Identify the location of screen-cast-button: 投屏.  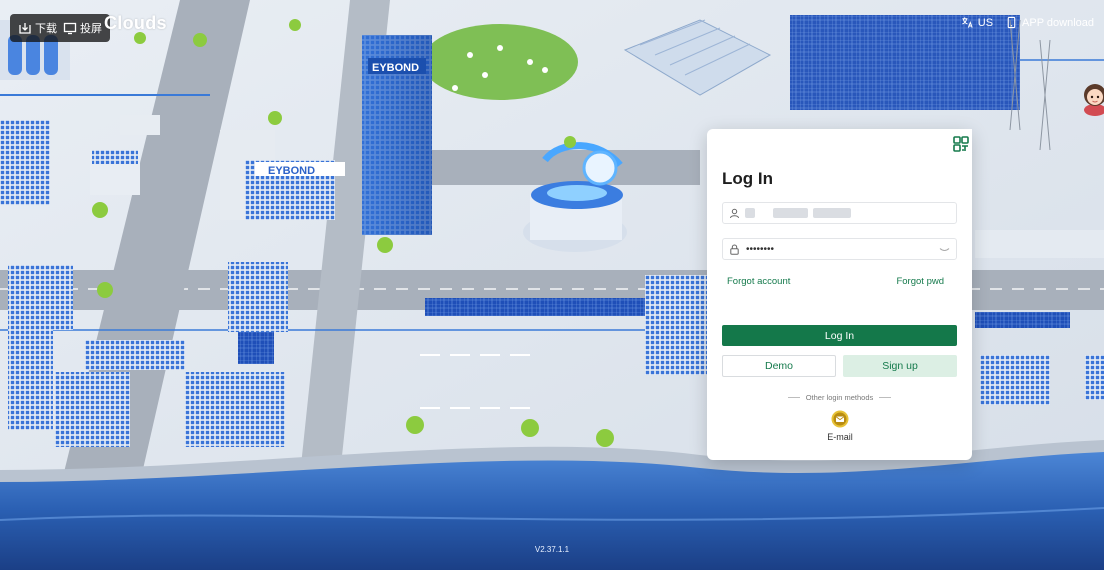
(82, 28).